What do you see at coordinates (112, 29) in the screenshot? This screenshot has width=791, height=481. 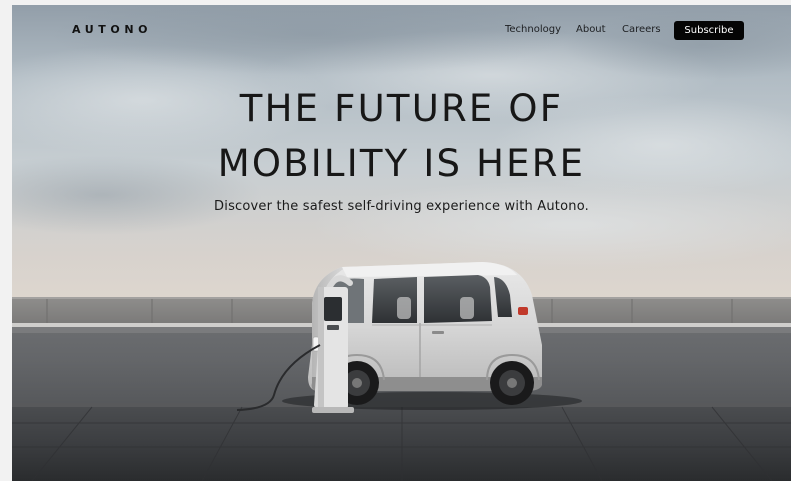 I see `brand-logo: AUTONO` at bounding box center [112, 29].